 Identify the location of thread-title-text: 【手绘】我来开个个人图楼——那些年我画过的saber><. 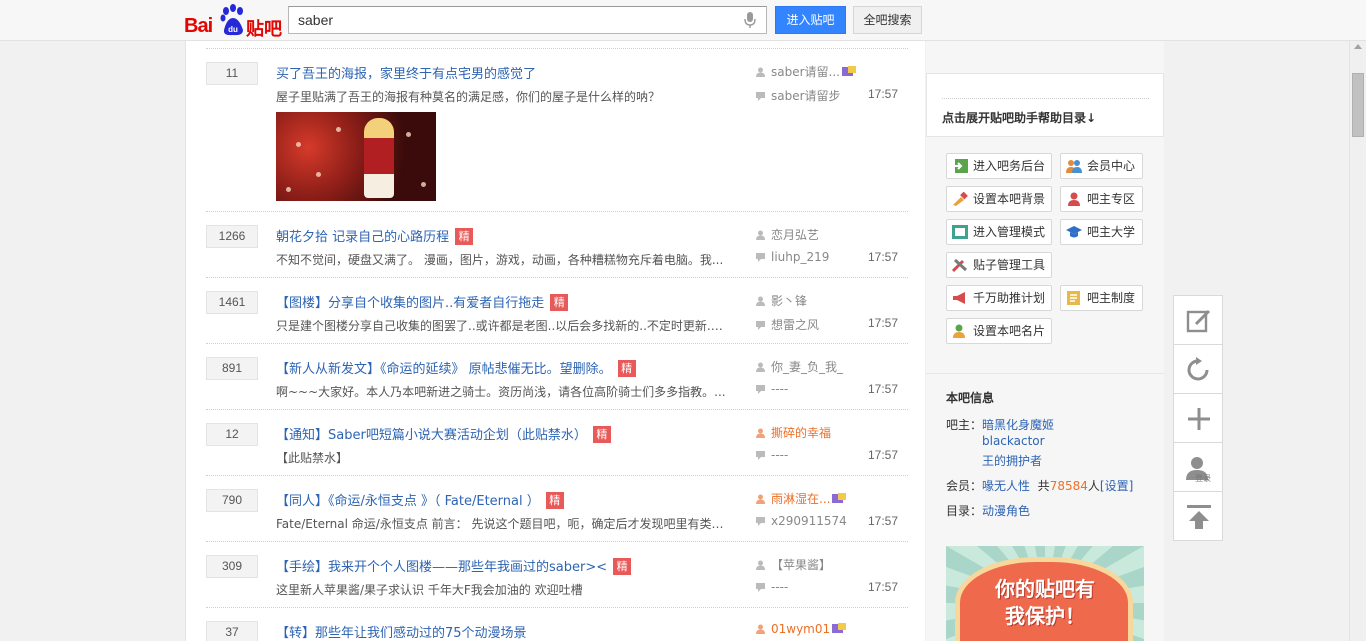
(441, 567).